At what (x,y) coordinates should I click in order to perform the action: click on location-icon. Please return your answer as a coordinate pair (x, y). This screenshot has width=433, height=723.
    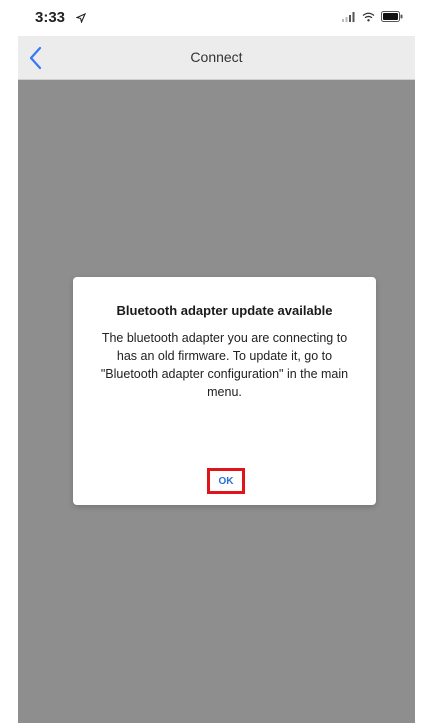
    Looking at the image, I should click on (81, 18).